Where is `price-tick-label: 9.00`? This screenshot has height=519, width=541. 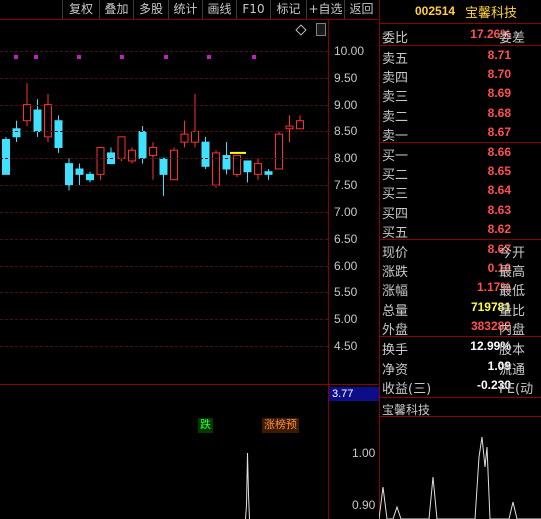 price-tick-label: 9.00 is located at coordinates (346, 104).